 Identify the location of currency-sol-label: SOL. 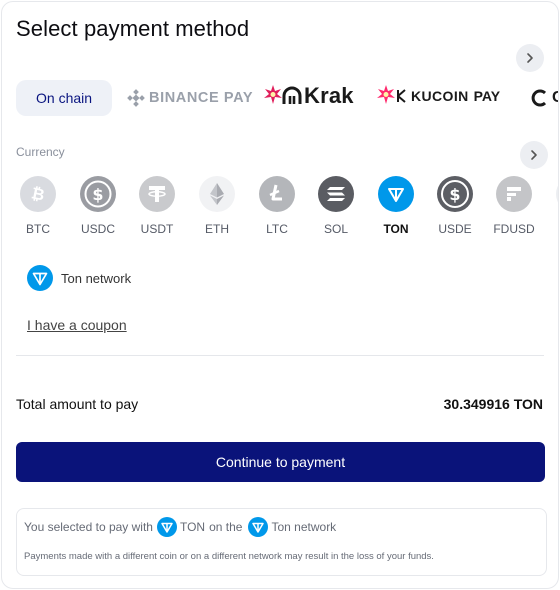
(335, 229).